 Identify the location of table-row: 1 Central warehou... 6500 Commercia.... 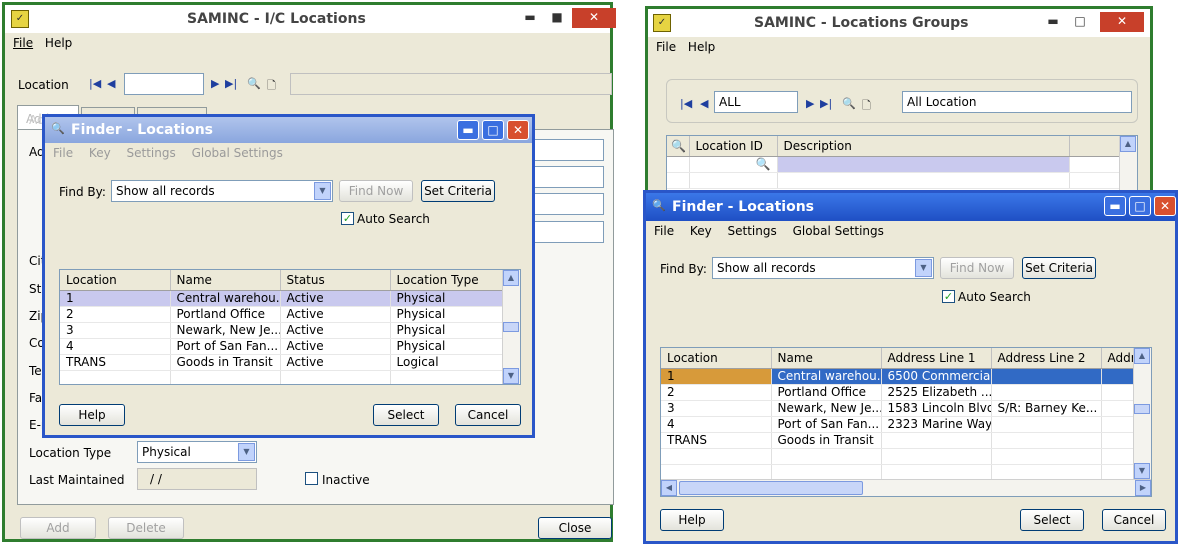
(906, 376).